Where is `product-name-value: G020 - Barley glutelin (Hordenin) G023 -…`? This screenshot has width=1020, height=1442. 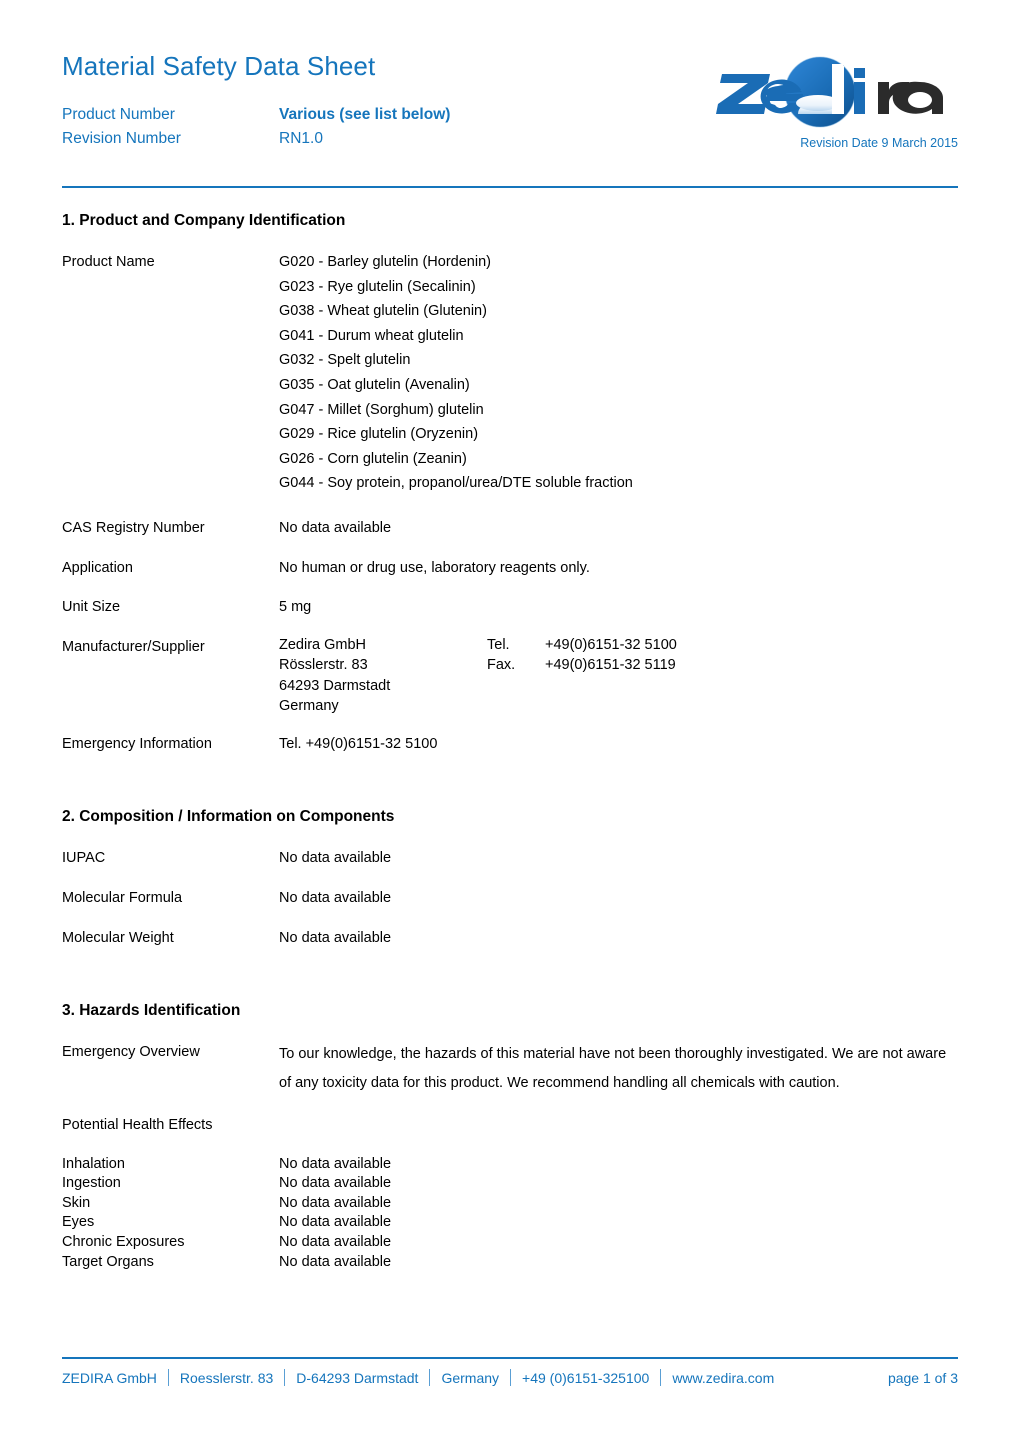 product-name-value: G020 - Barley glutelin (Hordenin) G023 -… is located at coordinates (618, 373).